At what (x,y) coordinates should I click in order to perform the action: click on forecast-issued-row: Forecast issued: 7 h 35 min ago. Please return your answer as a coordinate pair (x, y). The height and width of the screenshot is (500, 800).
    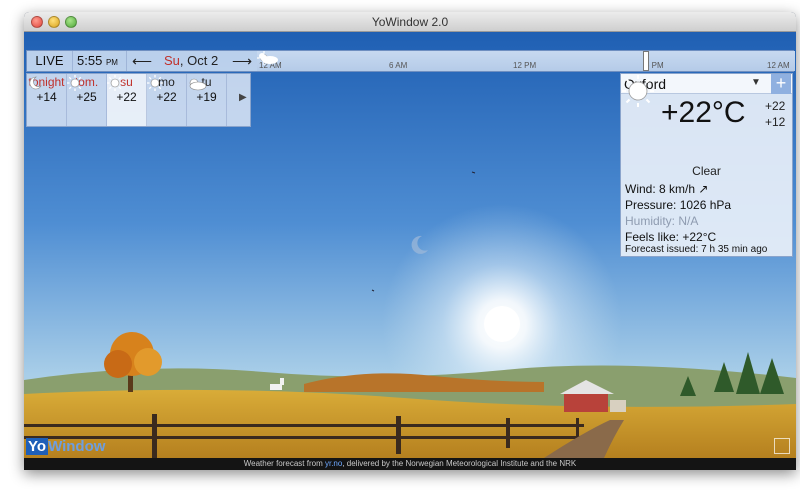
    Looking at the image, I should click on (696, 249).